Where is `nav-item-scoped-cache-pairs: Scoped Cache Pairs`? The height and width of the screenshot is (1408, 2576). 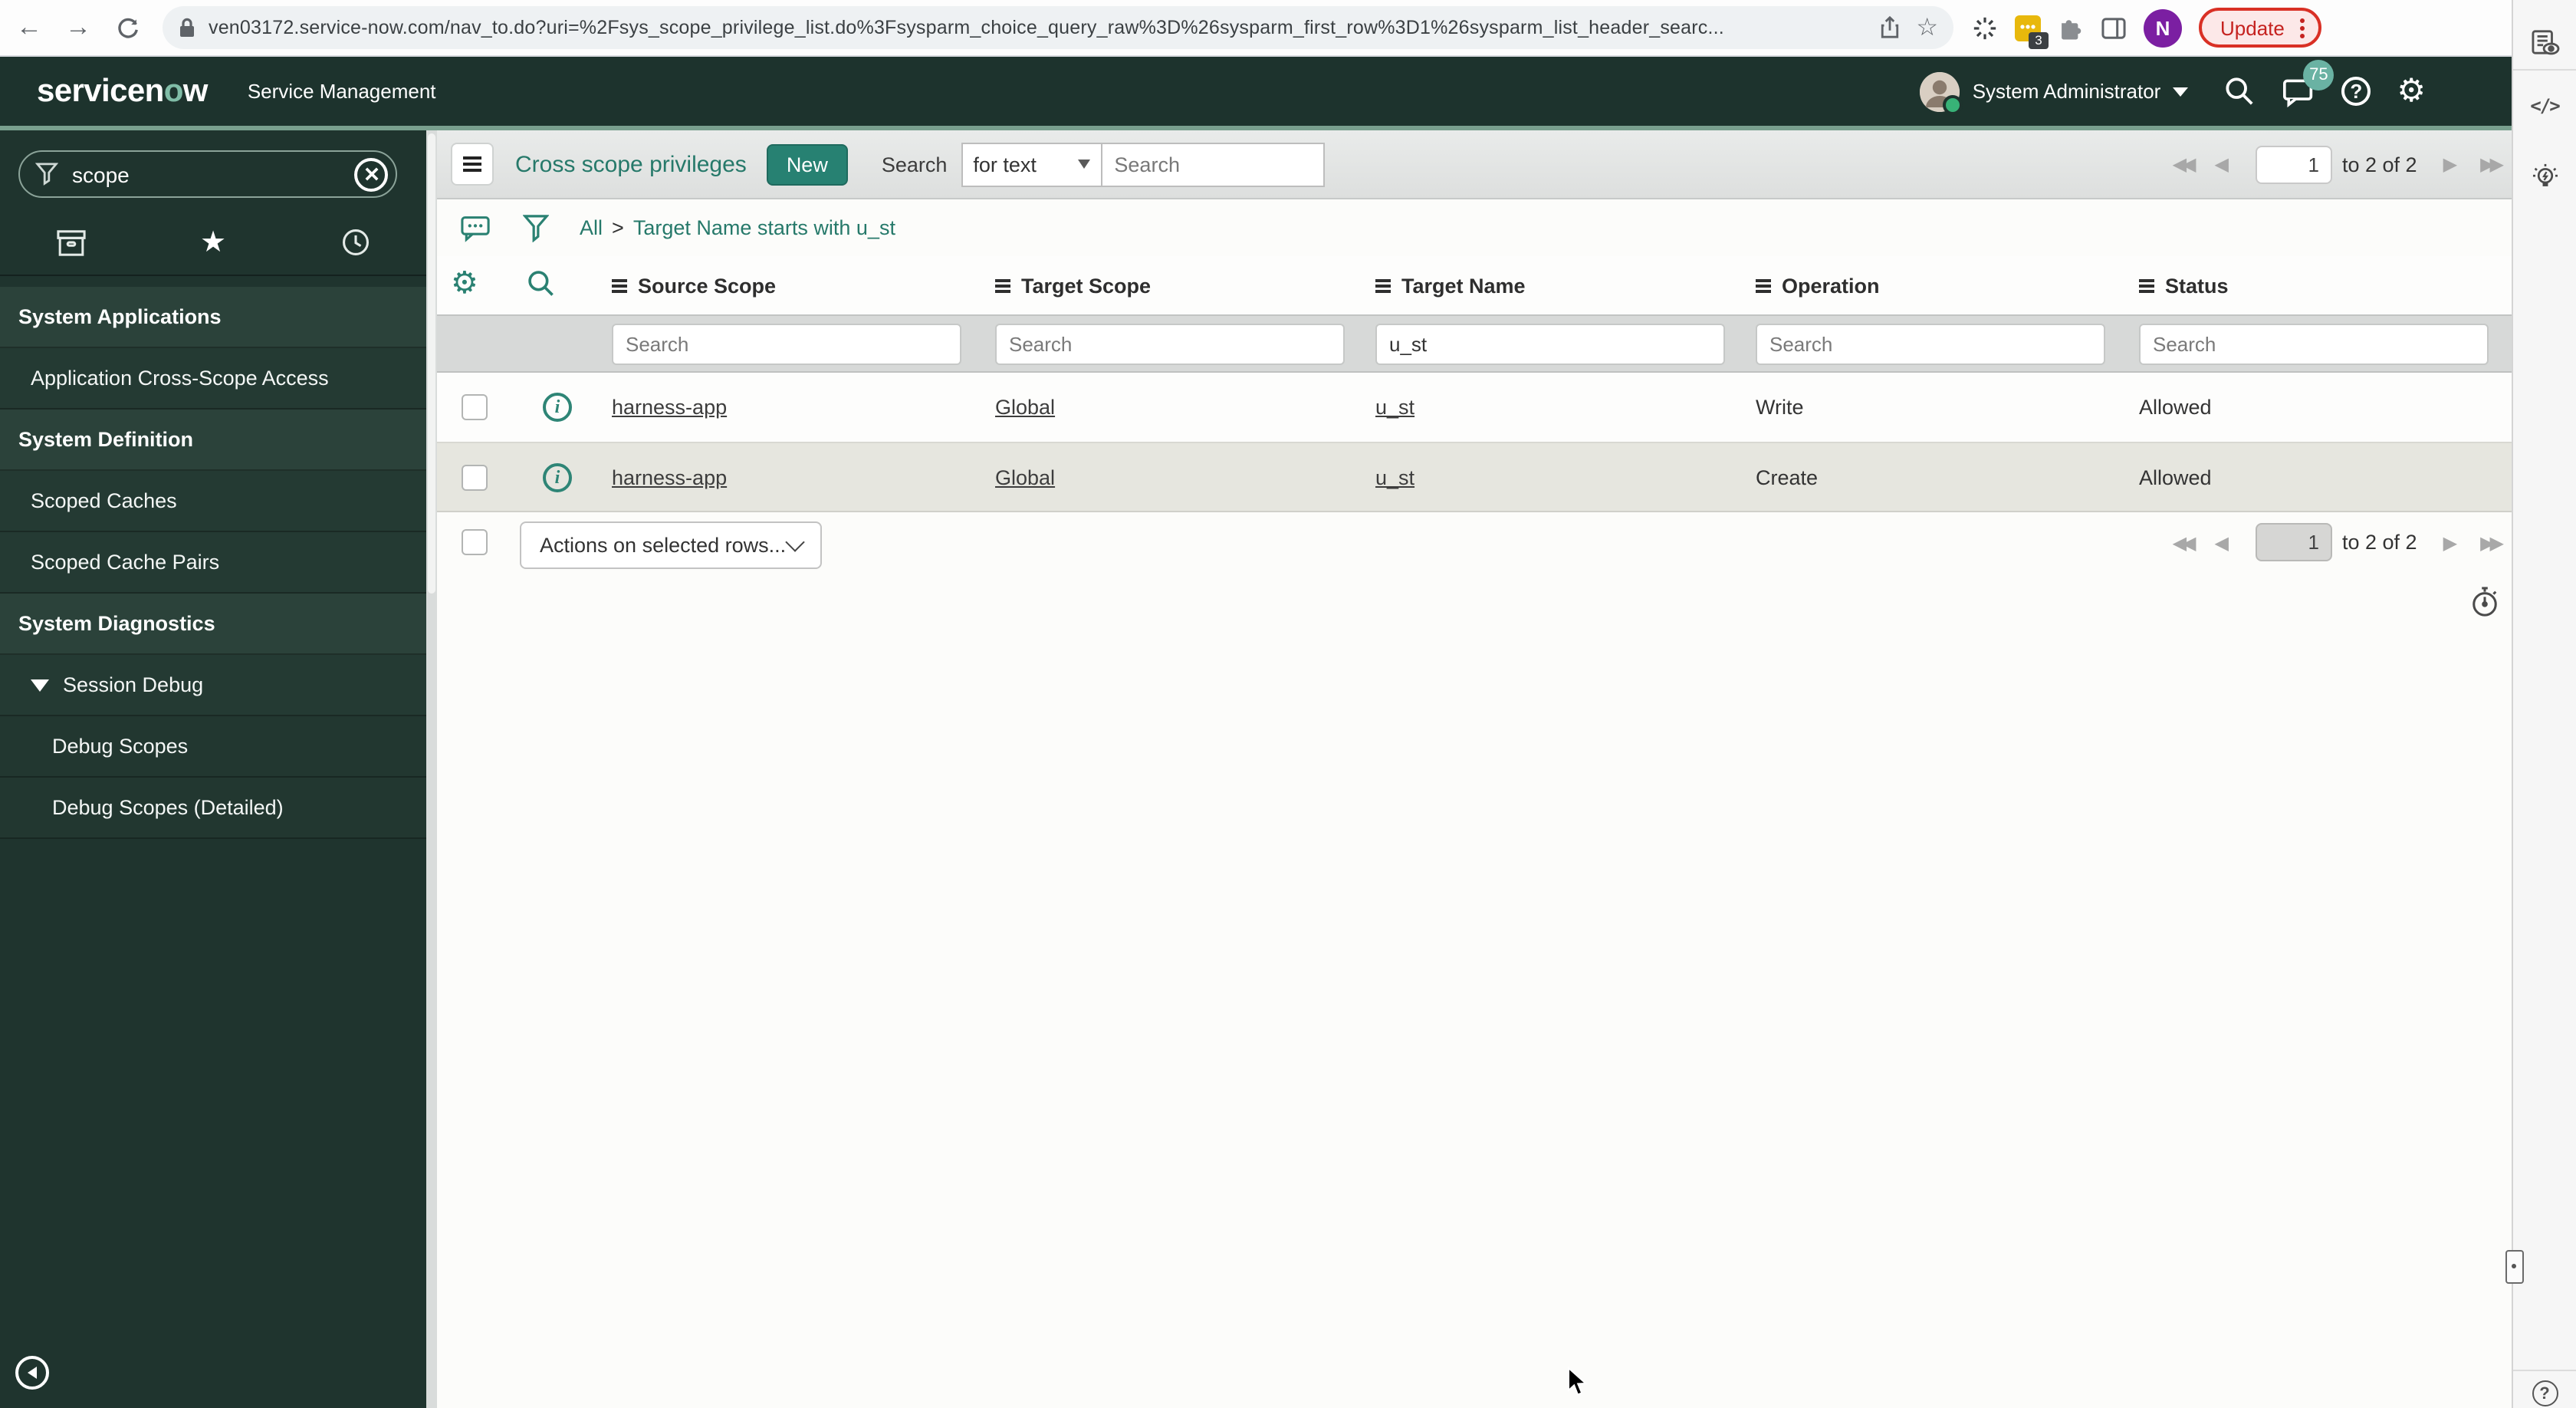
nav-item-scoped-cache-pairs: Scoped Cache Pairs is located at coordinates (213, 563).